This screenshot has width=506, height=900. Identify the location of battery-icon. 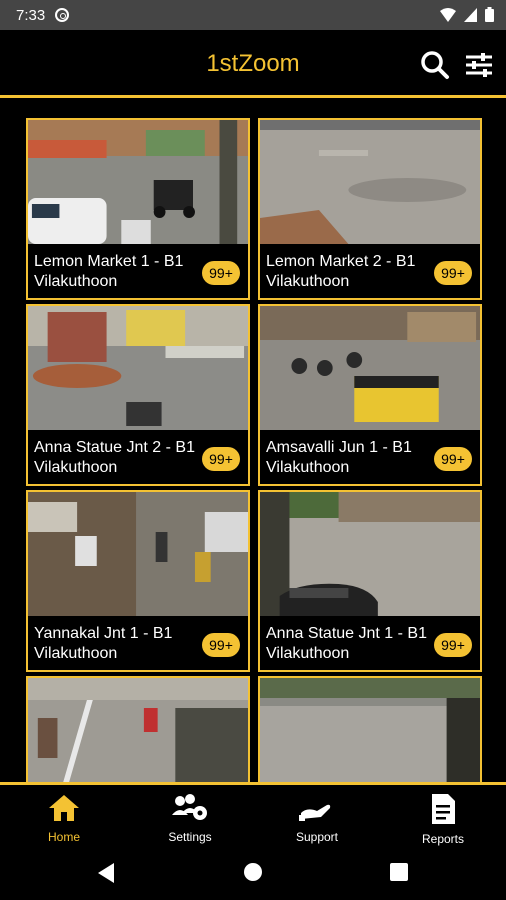
(489, 14).